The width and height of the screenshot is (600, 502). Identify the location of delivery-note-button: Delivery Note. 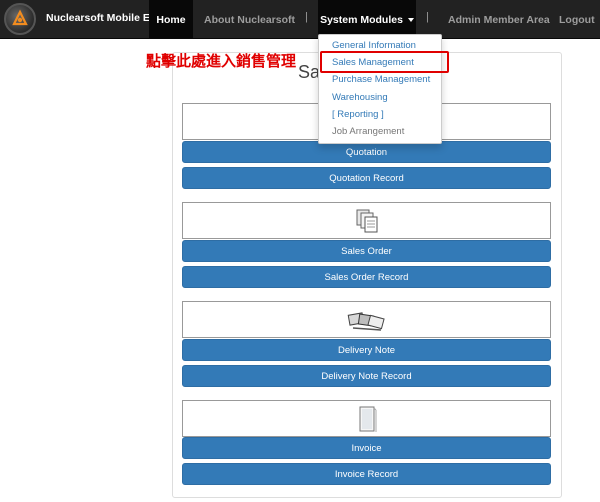
(366, 350).